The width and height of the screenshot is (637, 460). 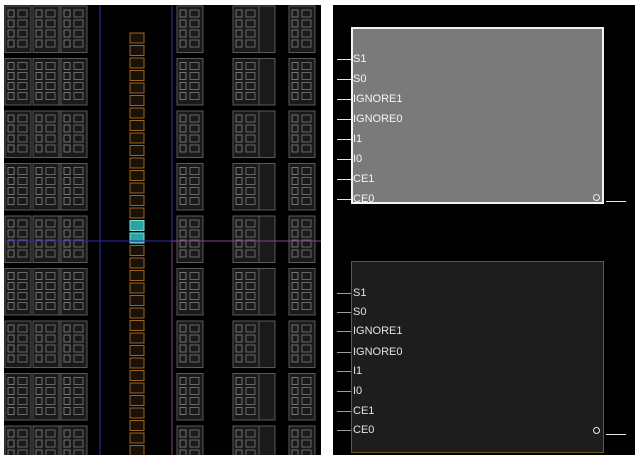 I want to click on output-pin-o, so click(x=613, y=432).